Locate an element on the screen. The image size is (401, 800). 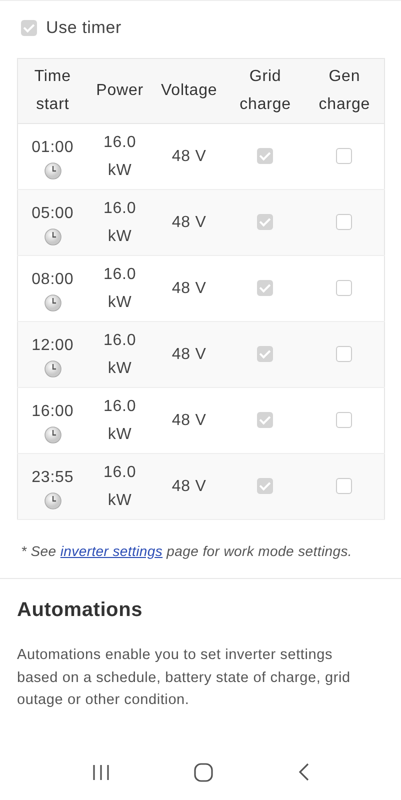
column-header: Time start is located at coordinates (52, 91).